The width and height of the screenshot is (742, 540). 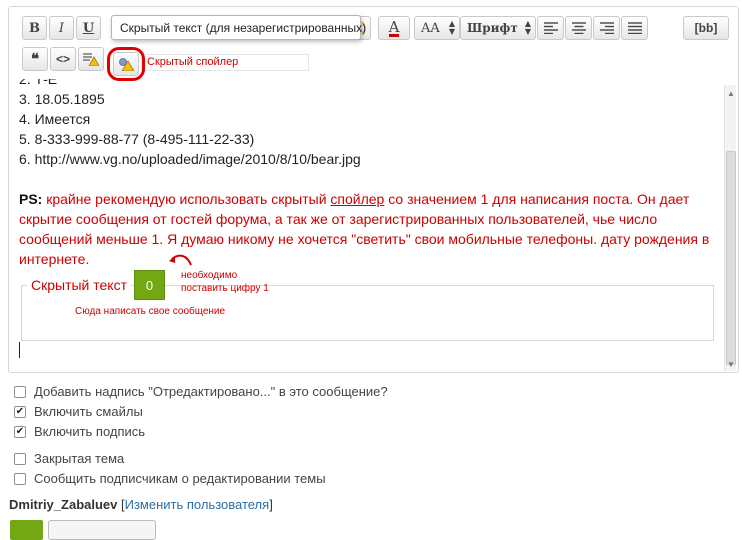 I want to click on font-name-select: Шрифт ▲ ▼, so click(x=498, y=28).